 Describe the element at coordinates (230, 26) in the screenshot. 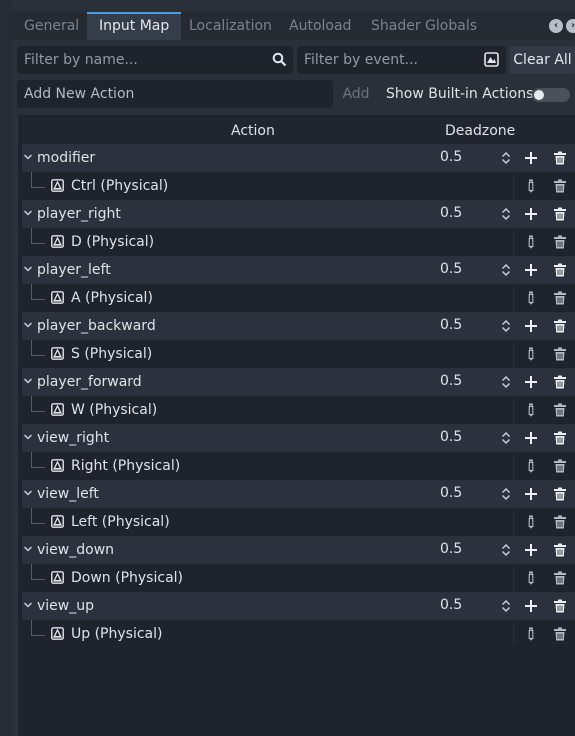

I see `tab-localization: Localization` at that location.